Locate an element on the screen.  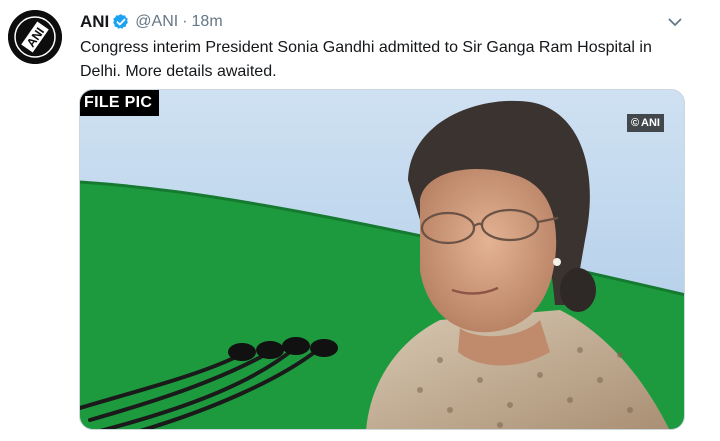
copyright-symbol: © is located at coordinates (635, 123).